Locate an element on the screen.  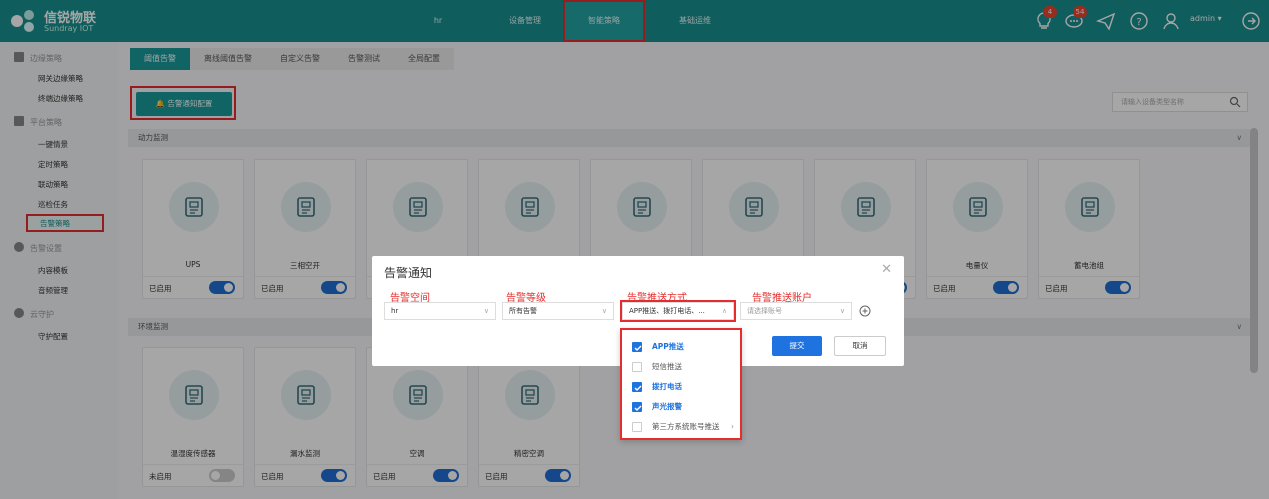
close-icon: ✕ is located at coordinates (886, 269).